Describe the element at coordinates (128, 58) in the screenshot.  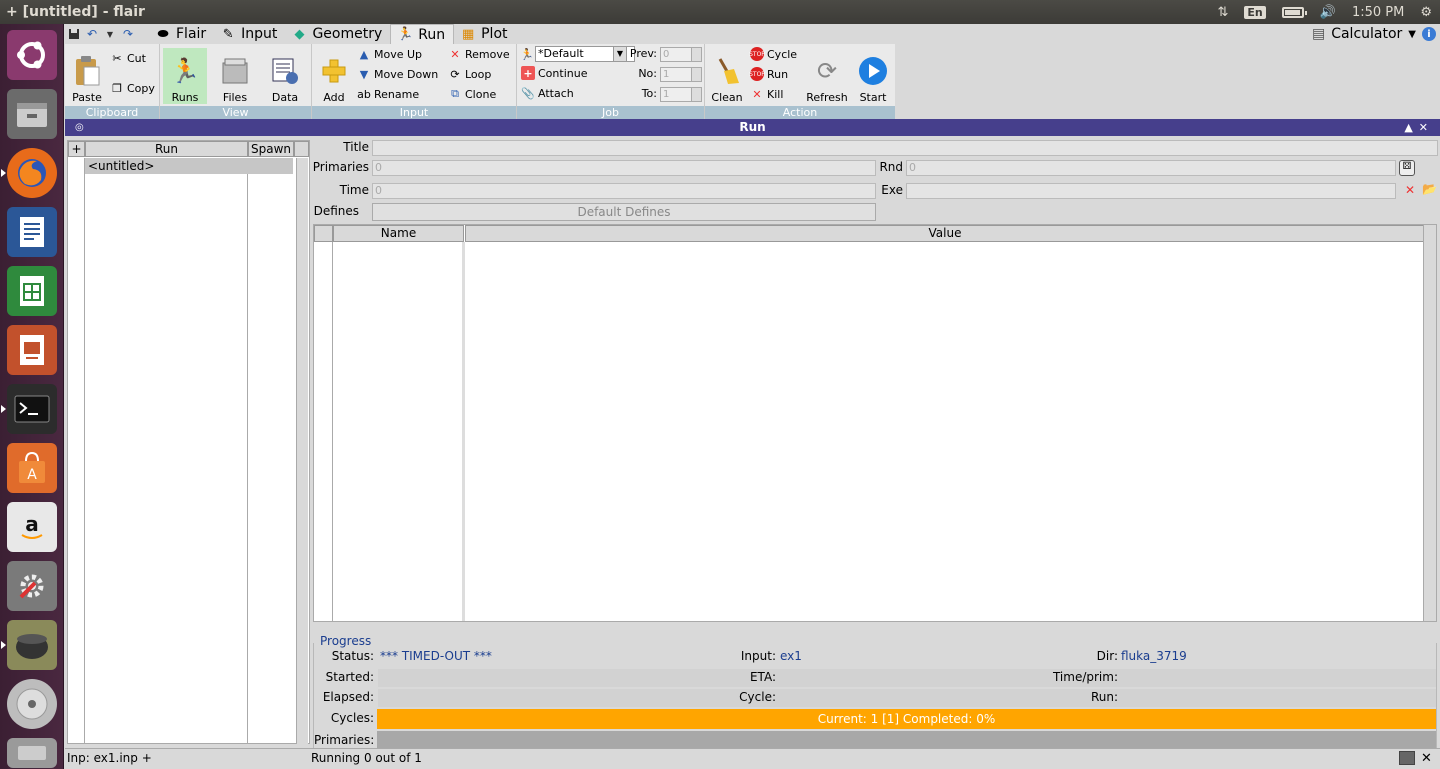
I see `cut-button: ✂ Cut` at that location.